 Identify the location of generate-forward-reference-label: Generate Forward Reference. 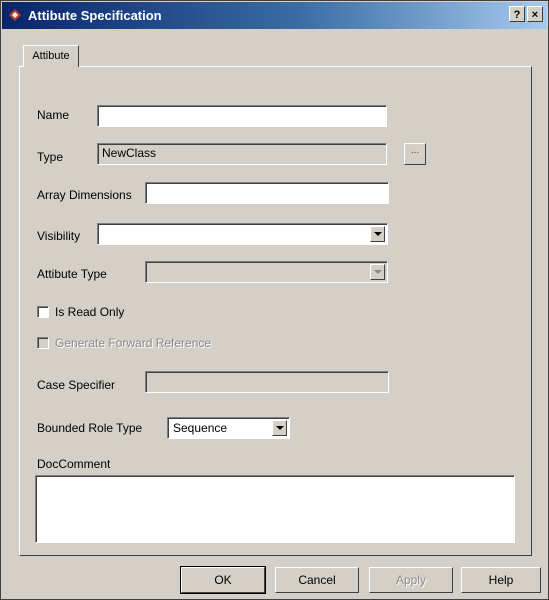
(133, 343).